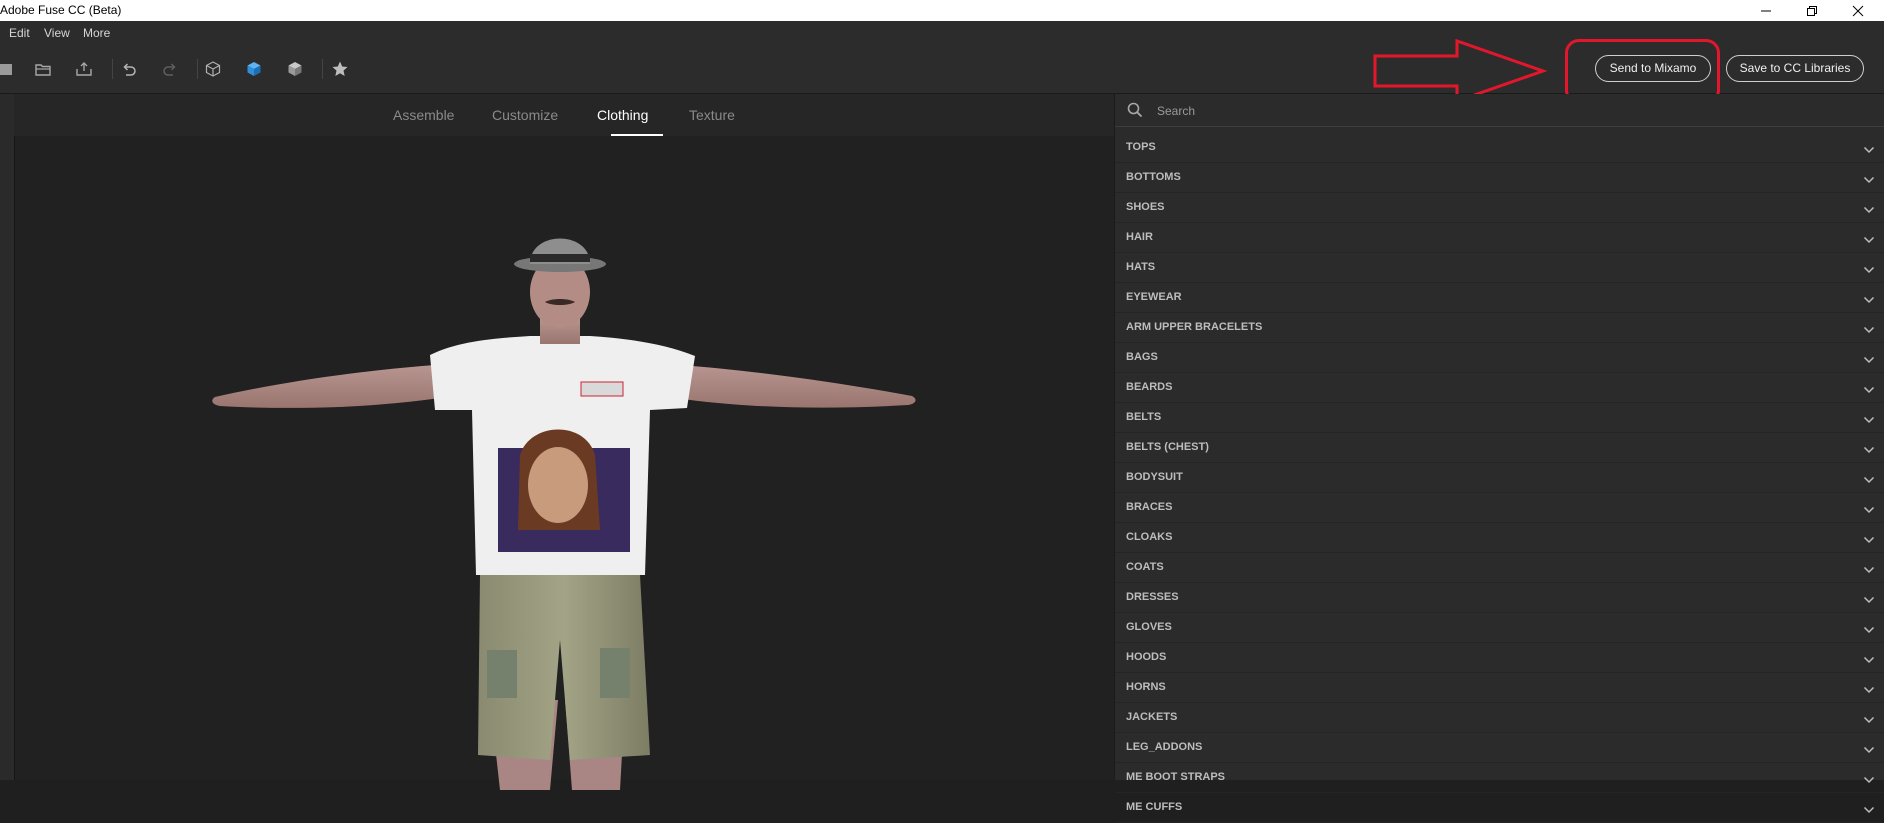 This screenshot has width=1884, height=823. Describe the element at coordinates (96, 33) in the screenshot. I see `menu-more: More` at that location.